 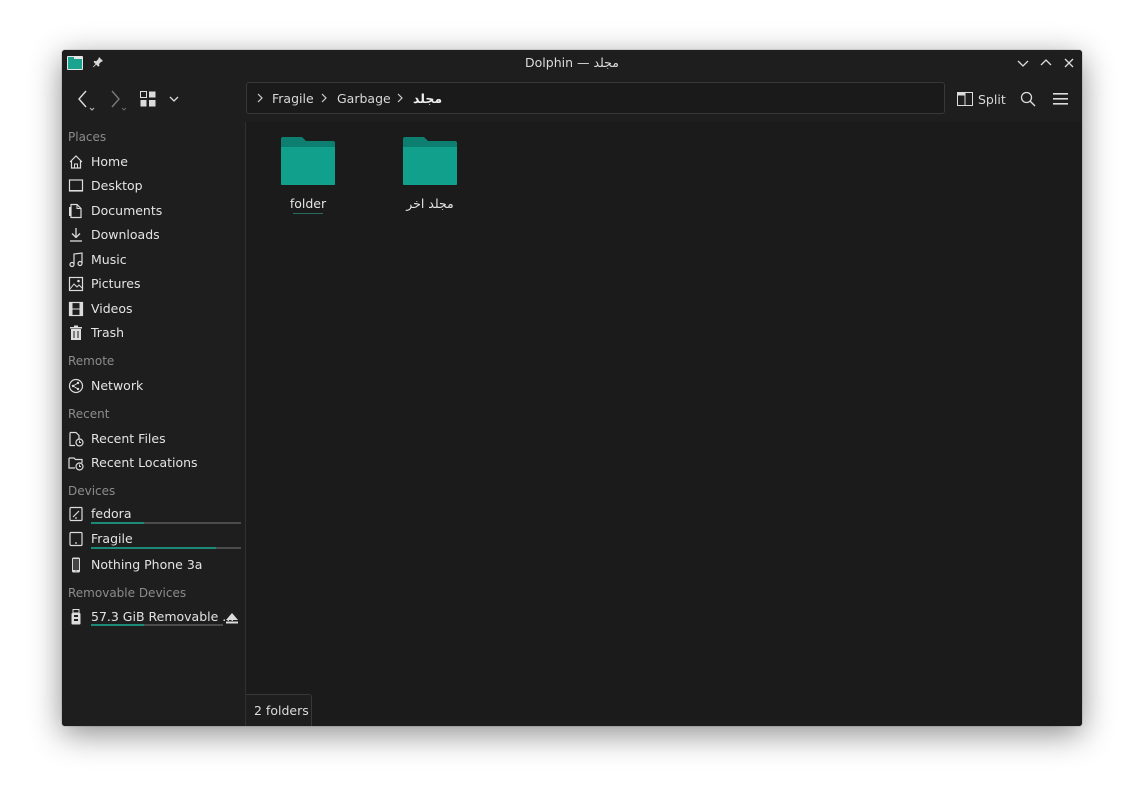 I want to click on sidebar-item-network: Network, so click(x=153, y=386).